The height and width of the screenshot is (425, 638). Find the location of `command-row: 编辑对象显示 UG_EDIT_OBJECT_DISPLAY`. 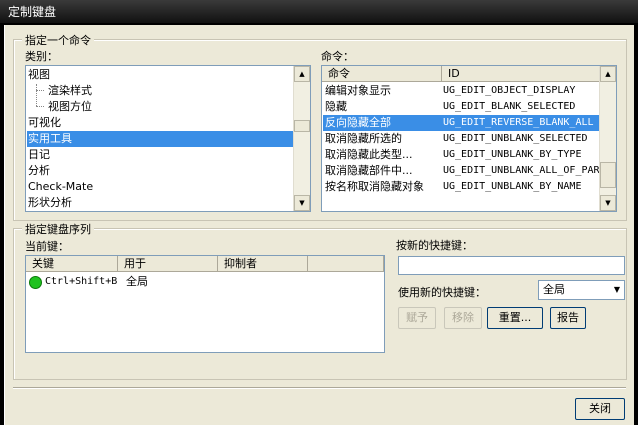

command-row: 编辑对象显示 UG_EDIT_OBJECT_DISPLAY is located at coordinates (462, 91).